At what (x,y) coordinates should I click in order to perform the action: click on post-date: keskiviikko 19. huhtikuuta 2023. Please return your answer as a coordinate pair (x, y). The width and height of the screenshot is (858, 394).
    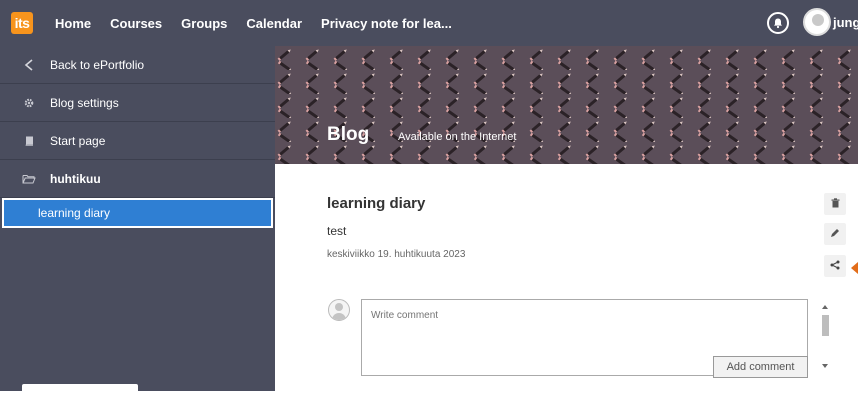
    Looking at the image, I should click on (396, 254).